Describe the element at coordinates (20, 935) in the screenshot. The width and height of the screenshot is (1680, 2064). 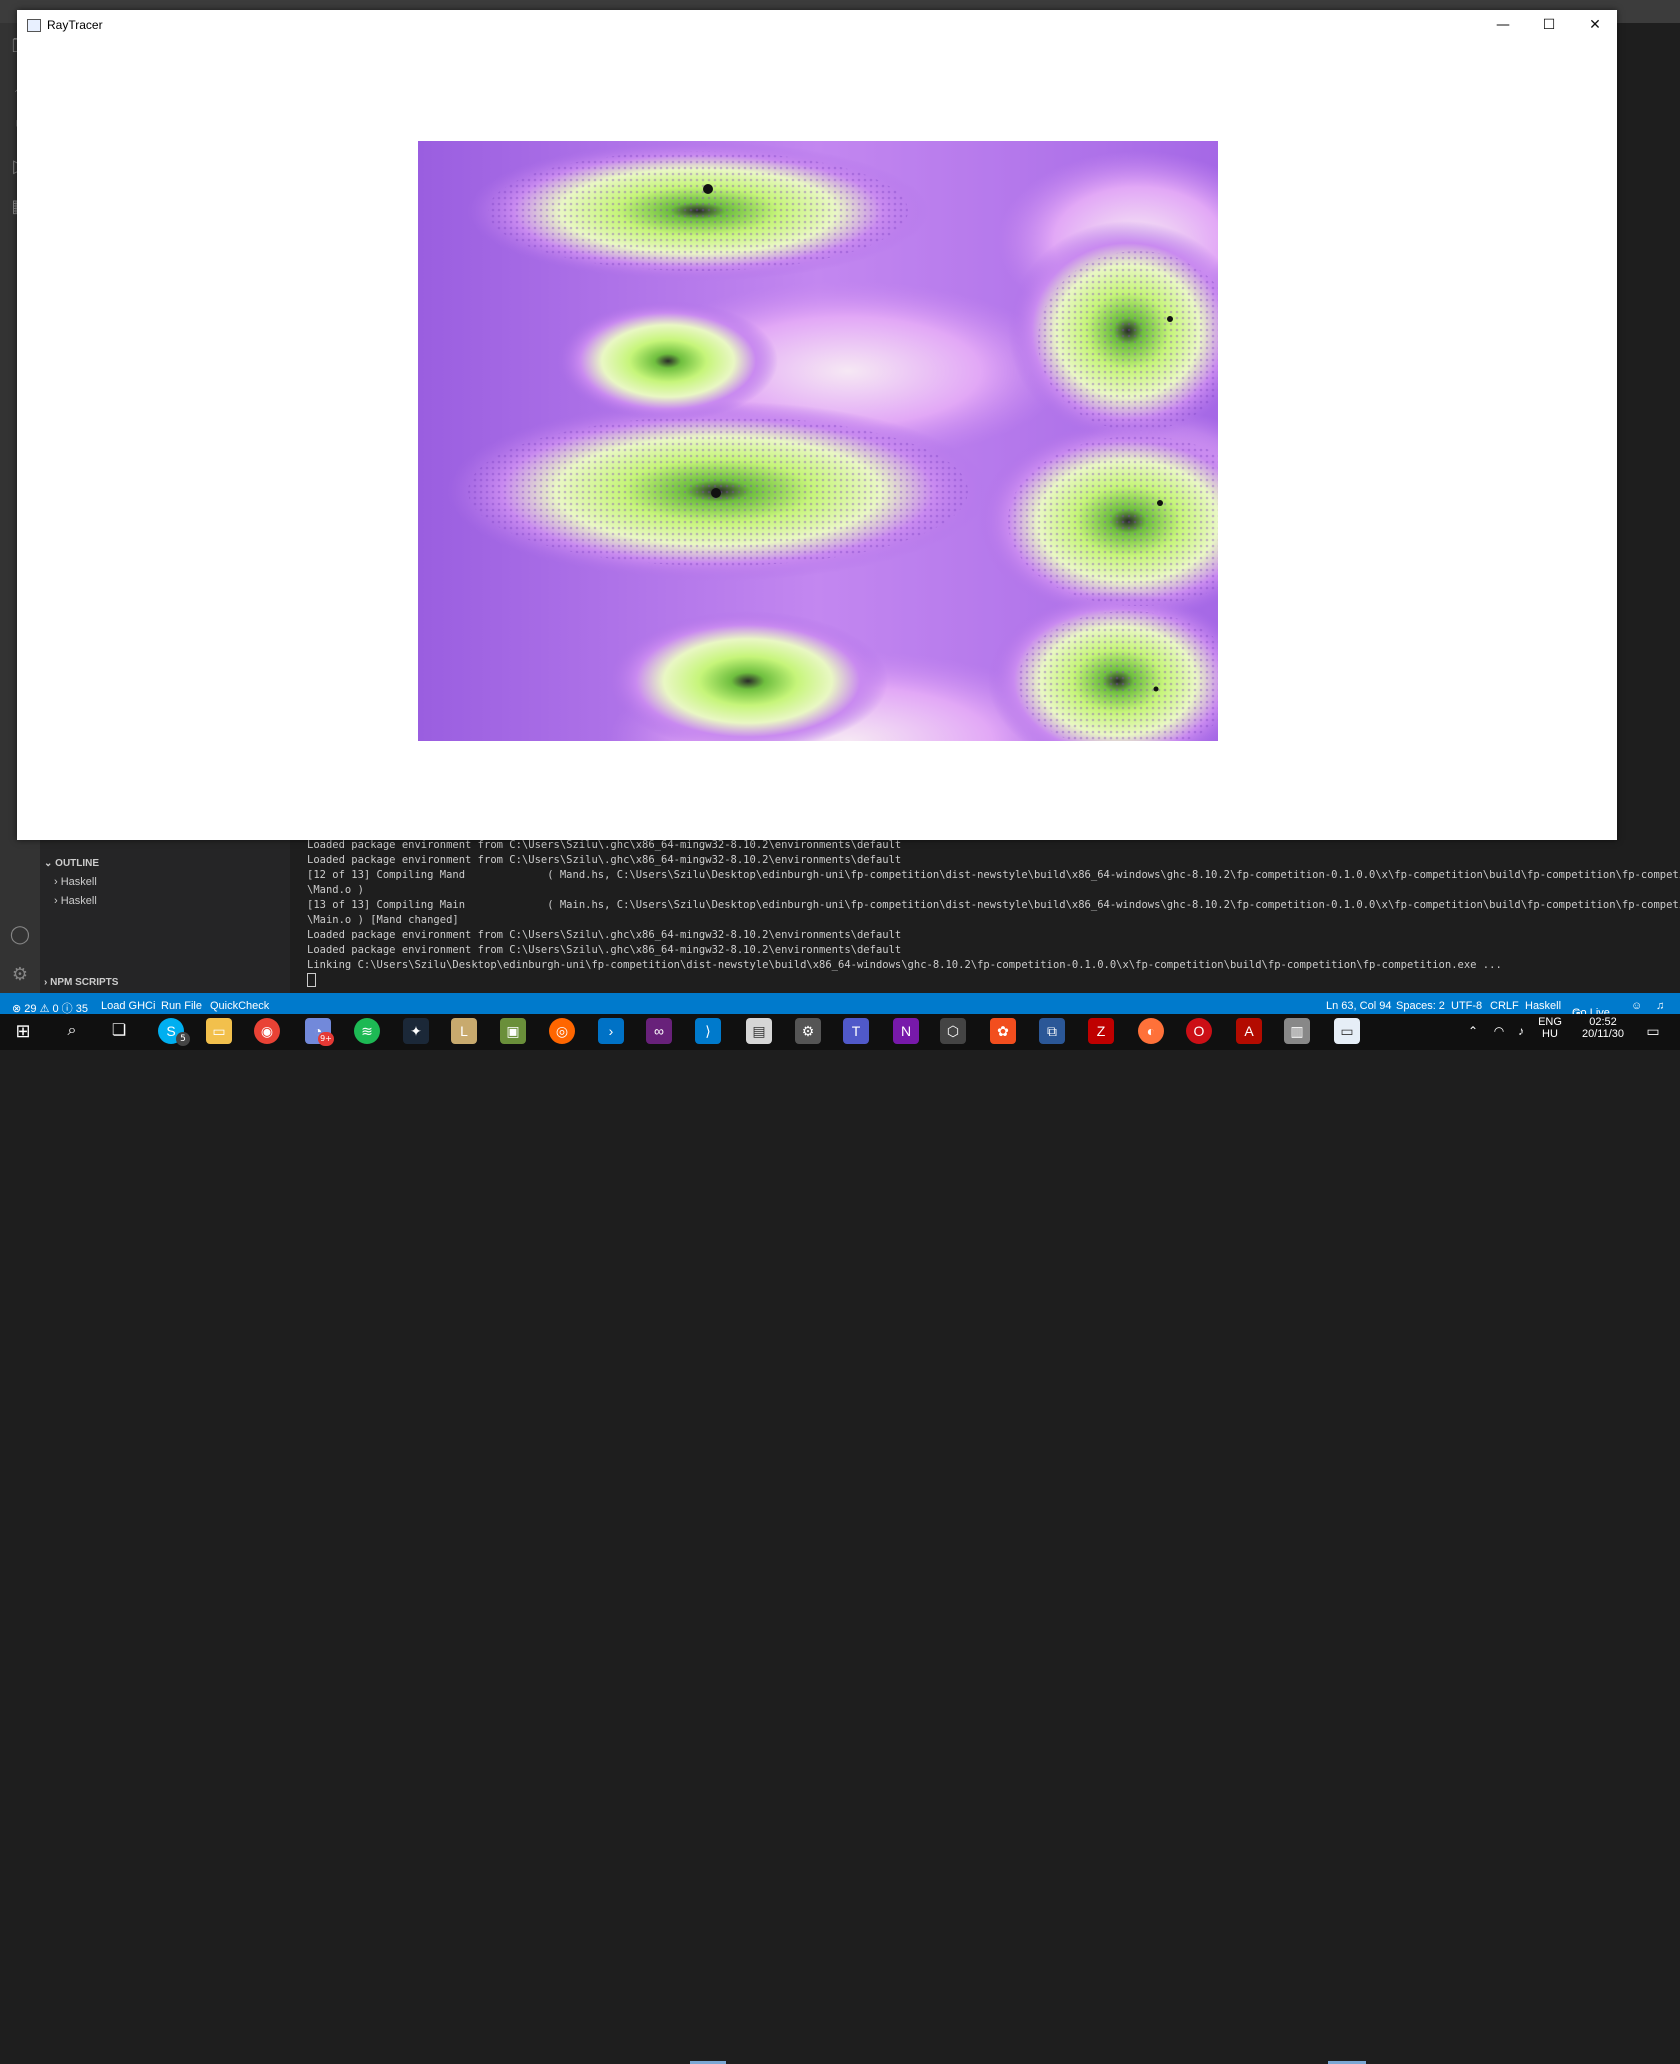
I see `account-icon: ◯` at that location.